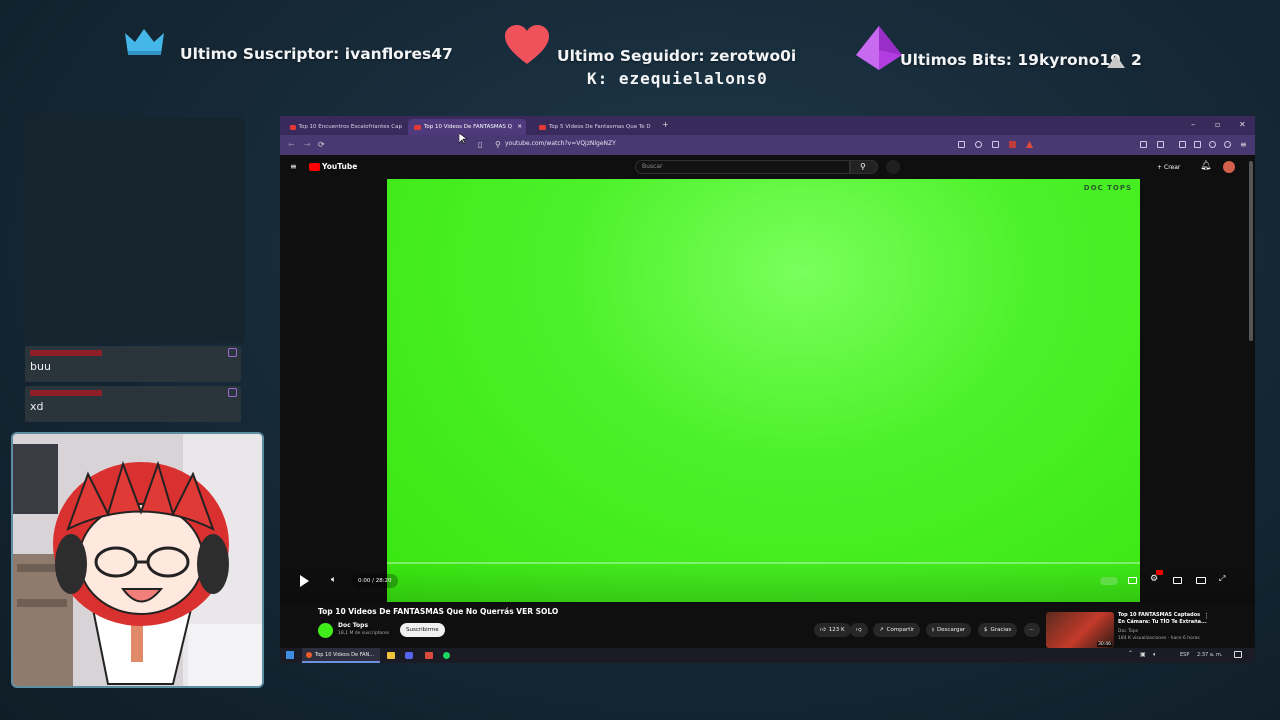  I want to click on hamburger-menu-icon: ≡, so click(293, 166).